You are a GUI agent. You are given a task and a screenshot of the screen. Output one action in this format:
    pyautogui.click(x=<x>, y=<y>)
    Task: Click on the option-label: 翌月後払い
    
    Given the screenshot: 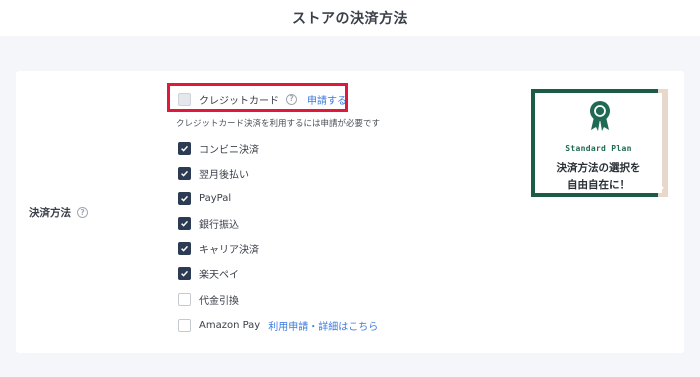 What is the action you would take?
    pyautogui.click(x=224, y=175)
    